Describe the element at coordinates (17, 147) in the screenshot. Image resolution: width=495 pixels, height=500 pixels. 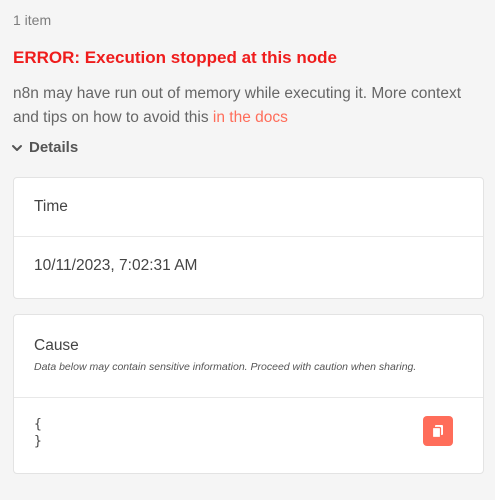
I see `chevron-down-icon` at that location.